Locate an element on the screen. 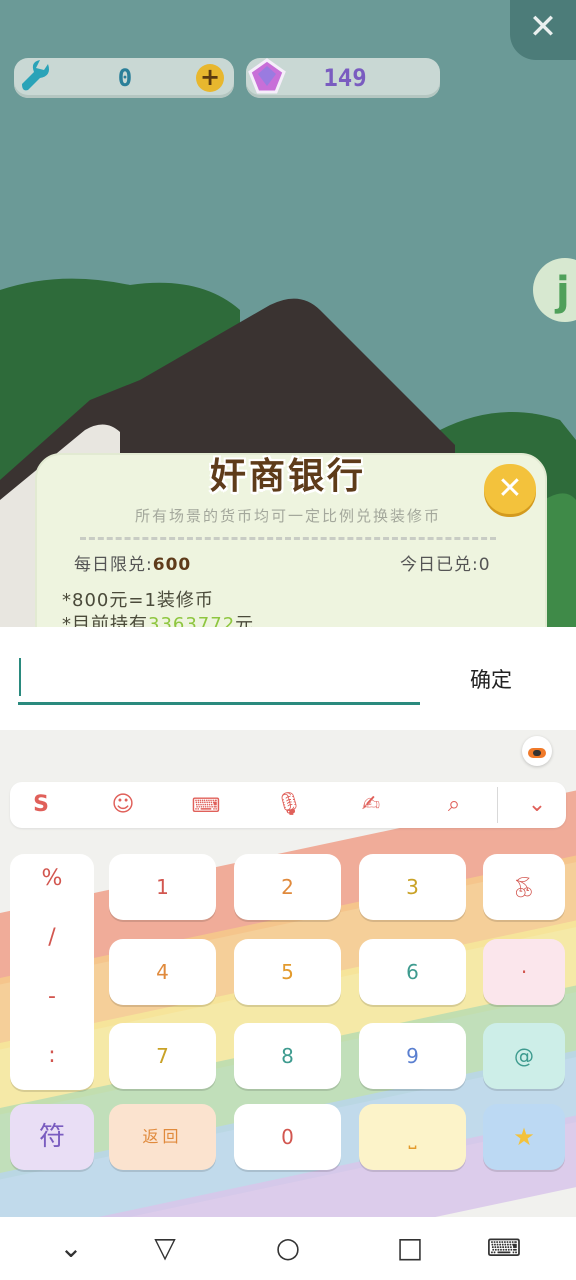 This screenshot has width=576, height=1280. cherry-key: 🍒︎ is located at coordinates (524, 887).